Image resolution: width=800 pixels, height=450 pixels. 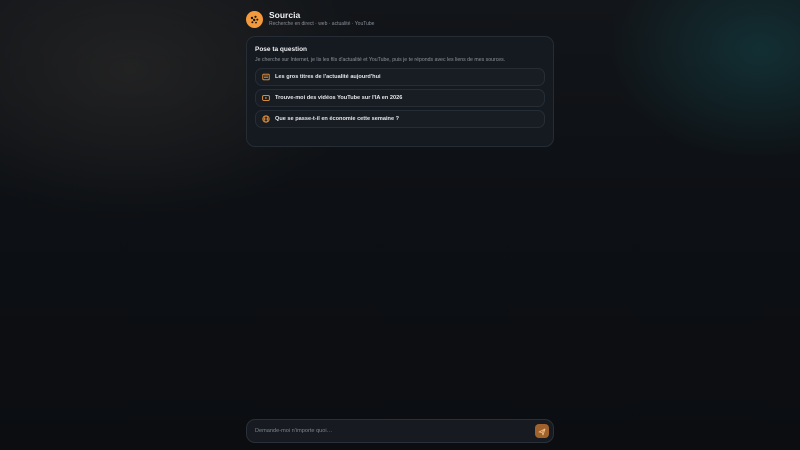 I want to click on send-icon, so click(x=542, y=431).